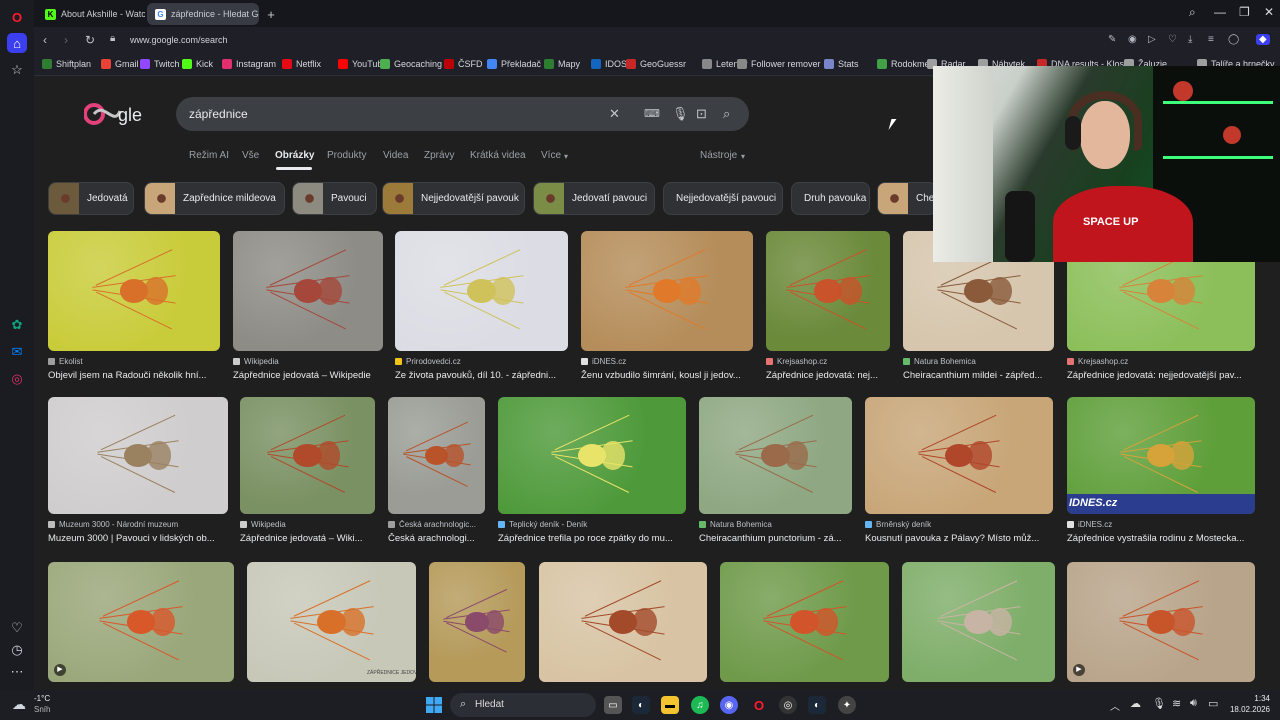  I want to click on download-icon: ⤓, so click(1190, 39).